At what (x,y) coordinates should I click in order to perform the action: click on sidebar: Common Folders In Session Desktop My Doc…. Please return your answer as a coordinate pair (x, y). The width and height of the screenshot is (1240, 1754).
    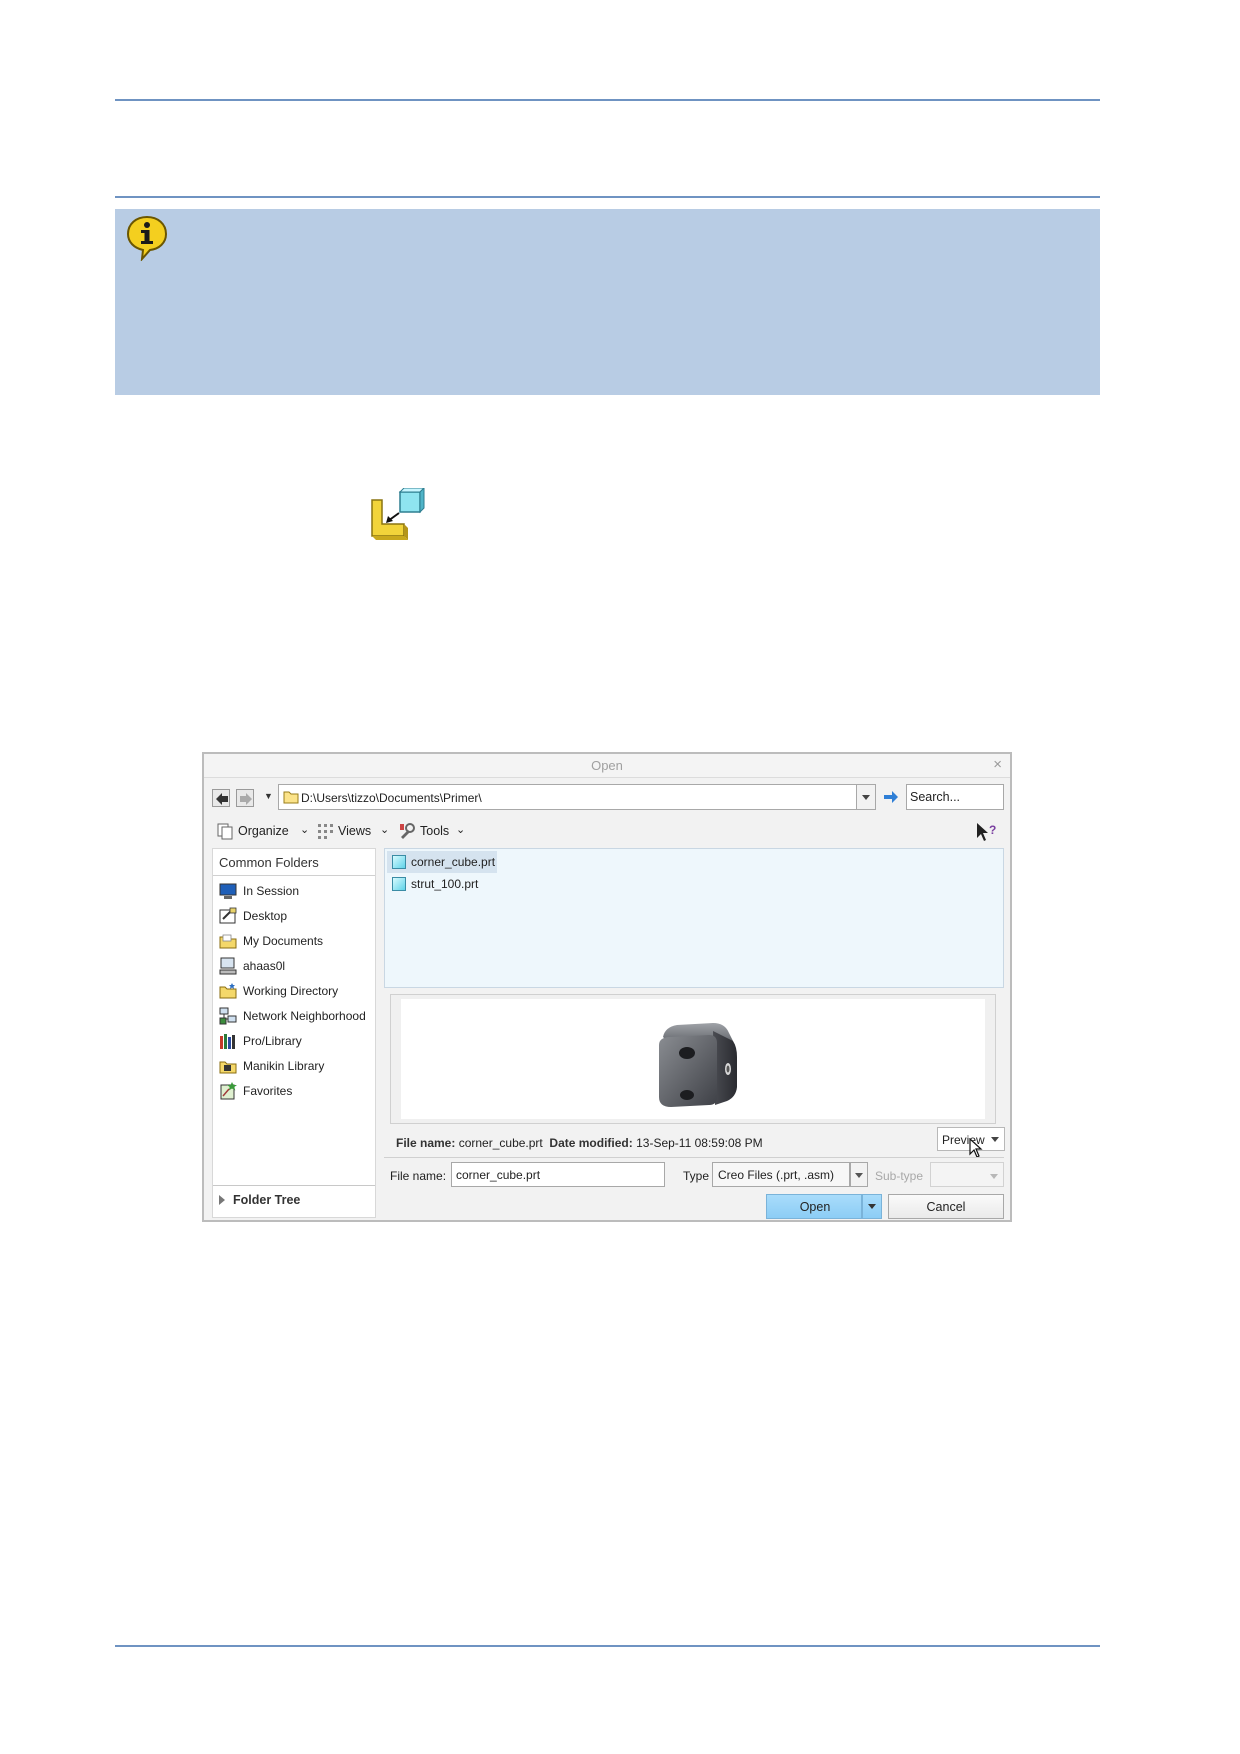
    Looking at the image, I should click on (294, 1033).